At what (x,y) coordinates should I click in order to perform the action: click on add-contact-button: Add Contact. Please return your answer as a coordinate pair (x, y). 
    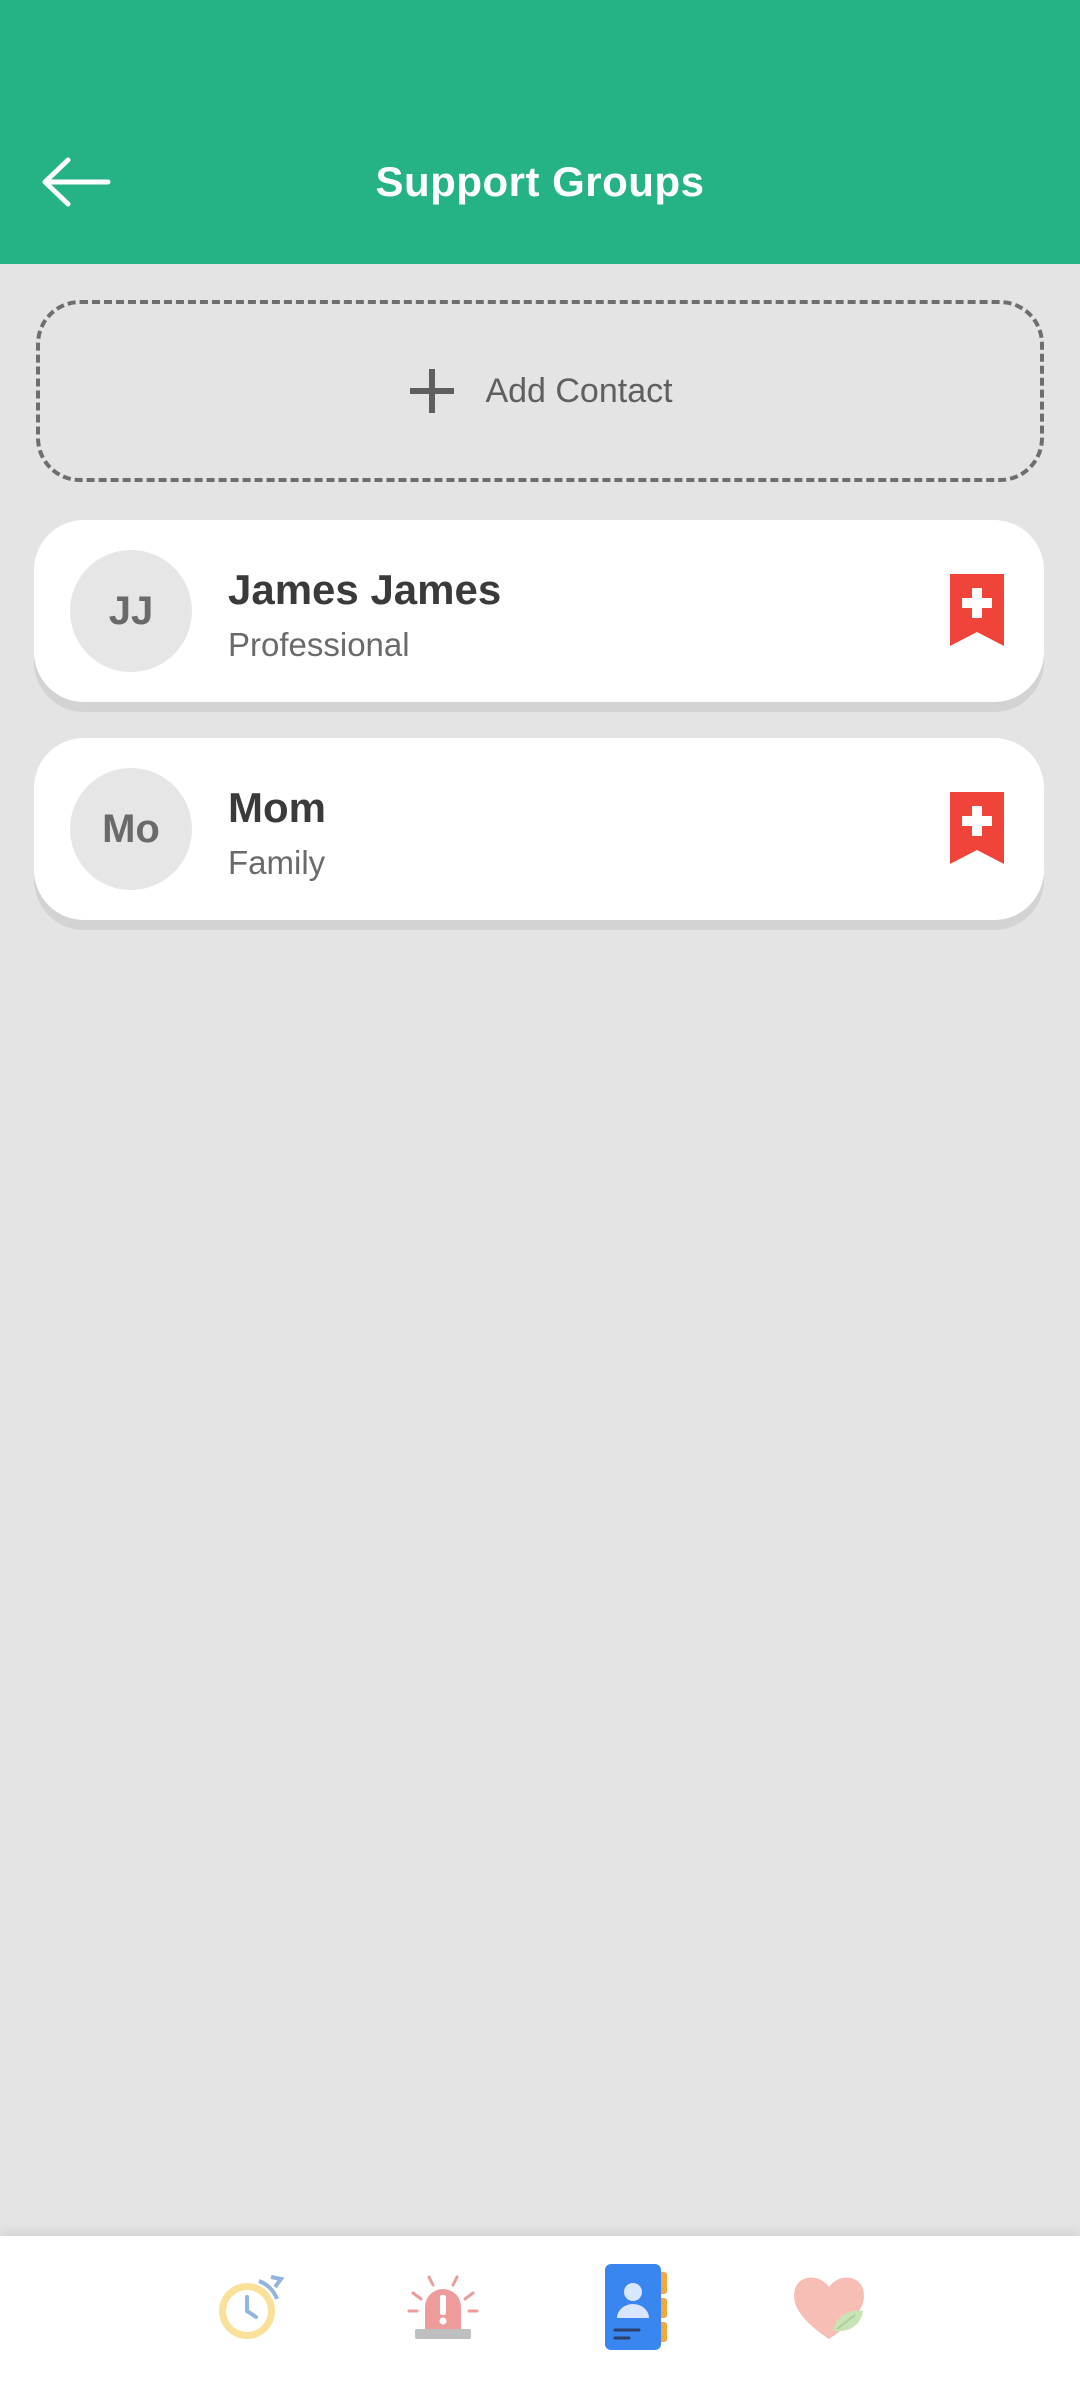
    Looking at the image, I should click on (540, 391).